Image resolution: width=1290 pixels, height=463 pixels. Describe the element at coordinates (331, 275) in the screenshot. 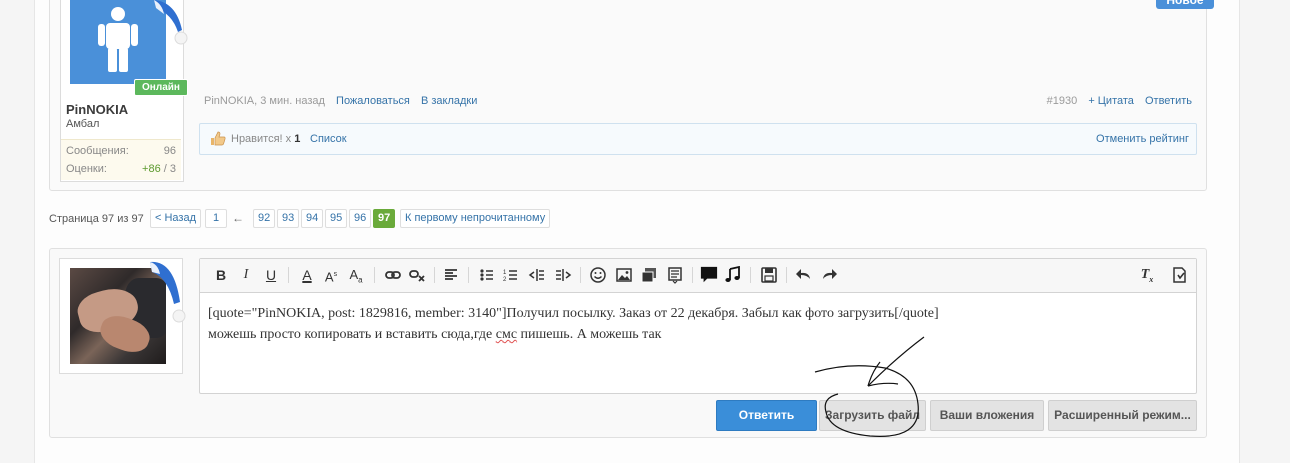

I see `font-size-button: As` at that location.